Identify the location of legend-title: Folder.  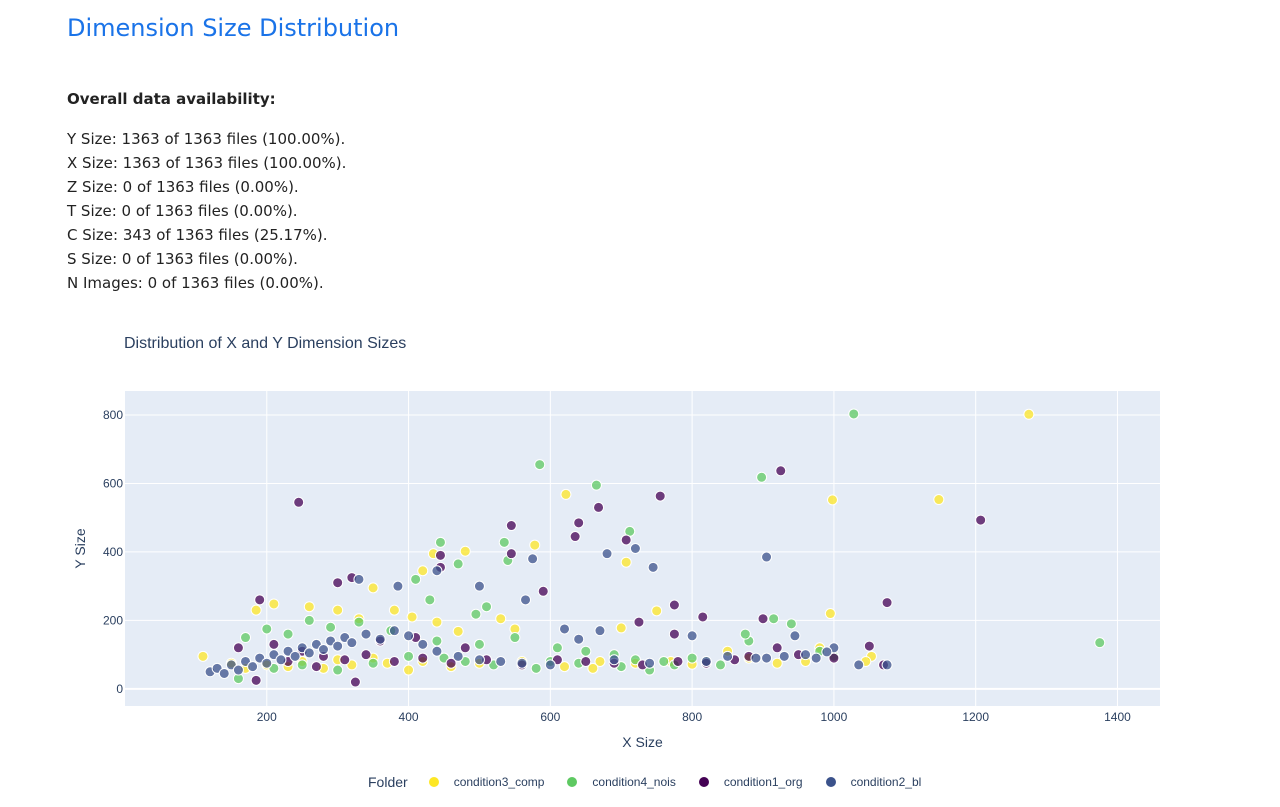
(388, 782).